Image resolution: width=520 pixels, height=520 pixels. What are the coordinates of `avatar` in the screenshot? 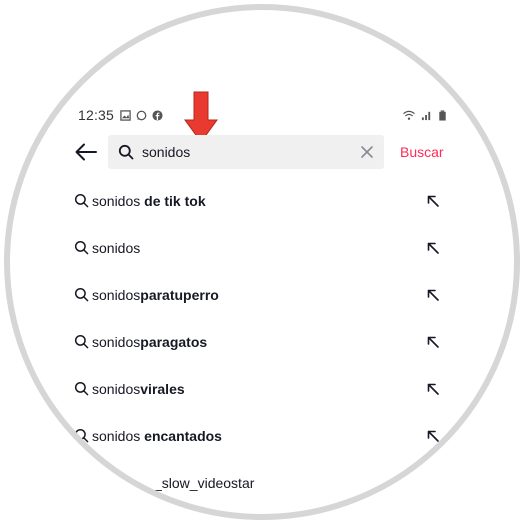 It's located at (431, 482).